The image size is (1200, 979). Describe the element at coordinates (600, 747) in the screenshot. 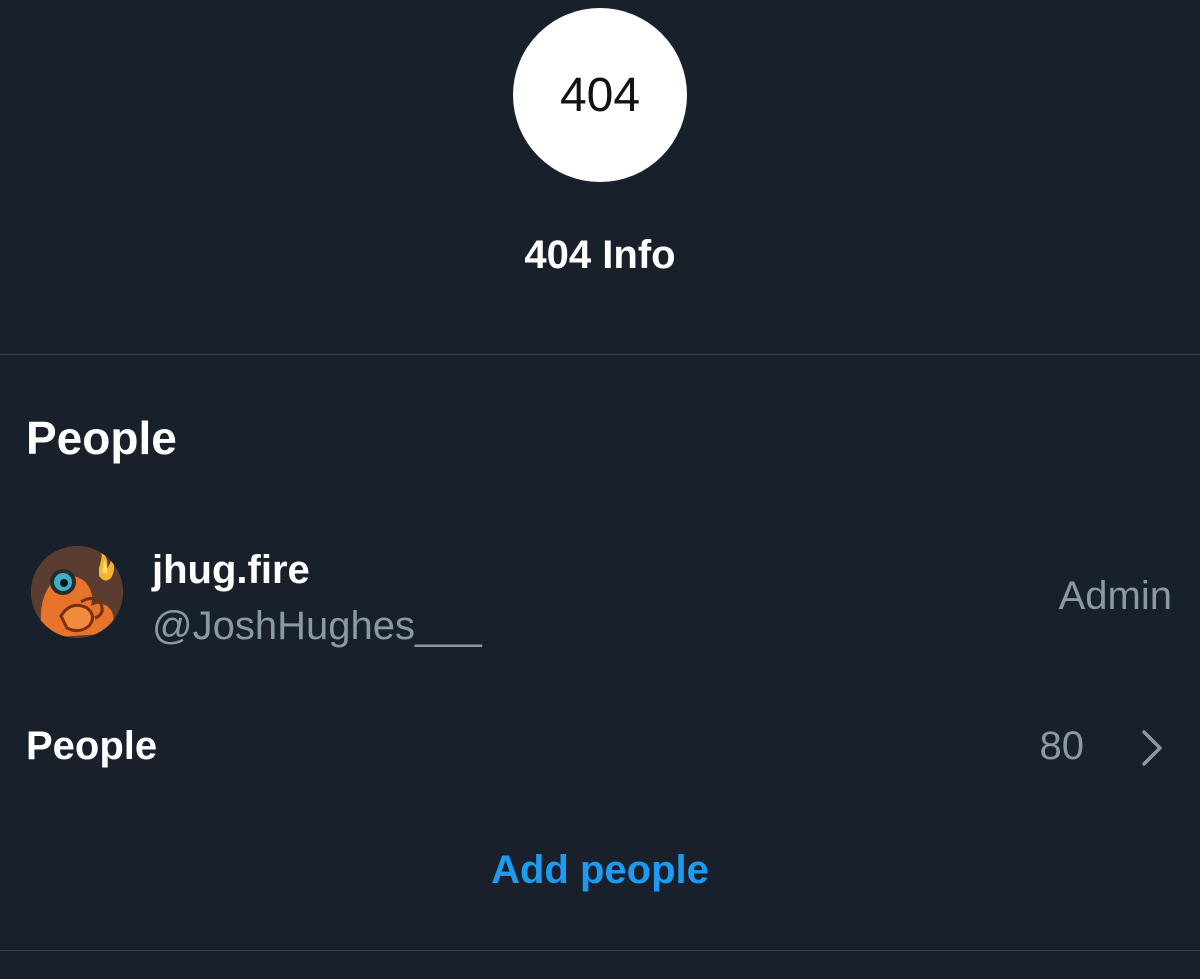

I see `people-list-link: People 80` at that location.